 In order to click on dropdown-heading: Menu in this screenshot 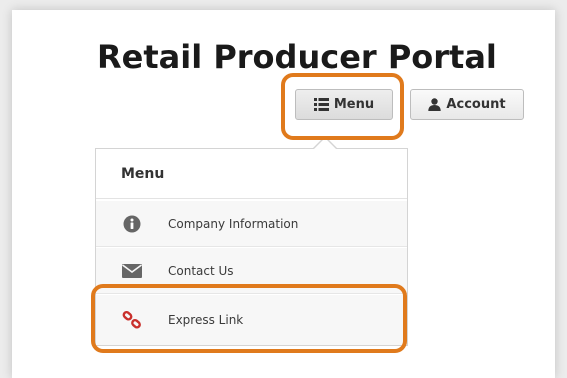, I will do `click(251, 174)`.